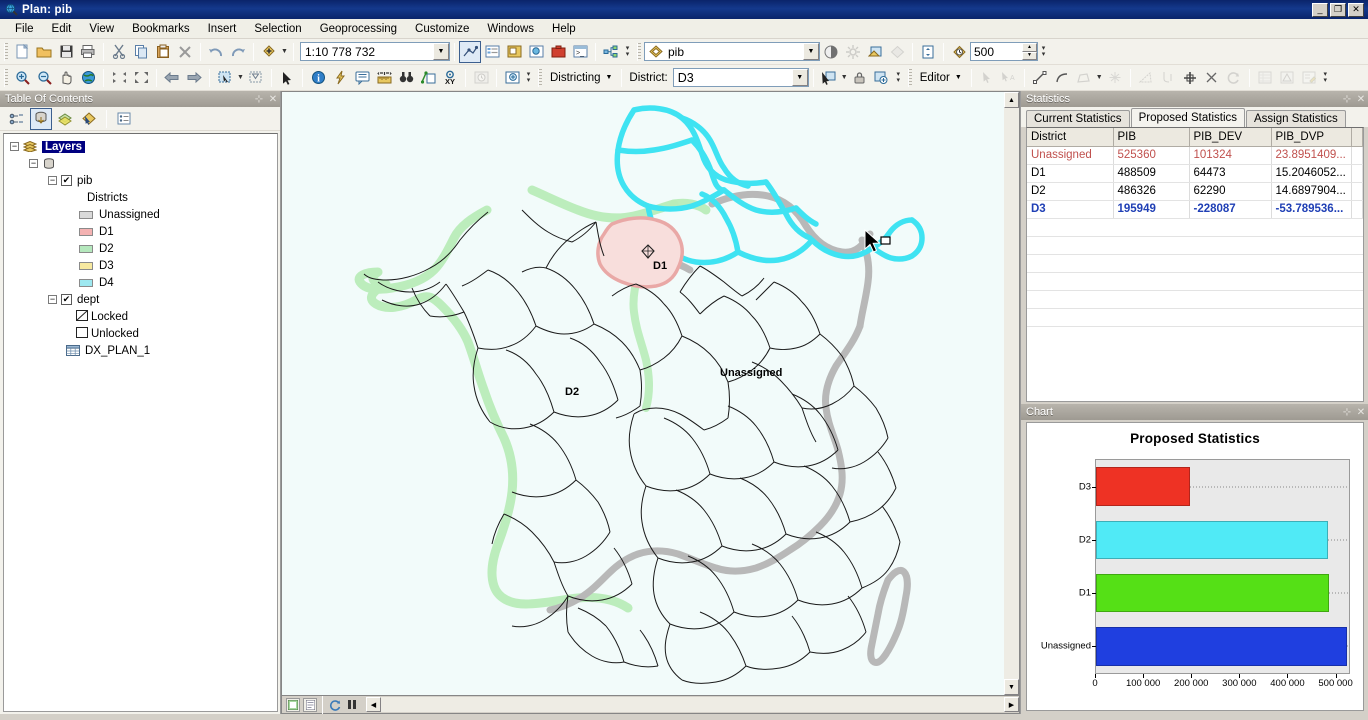  I want to click on district-combo: D3 ▼, so click(740, 77).